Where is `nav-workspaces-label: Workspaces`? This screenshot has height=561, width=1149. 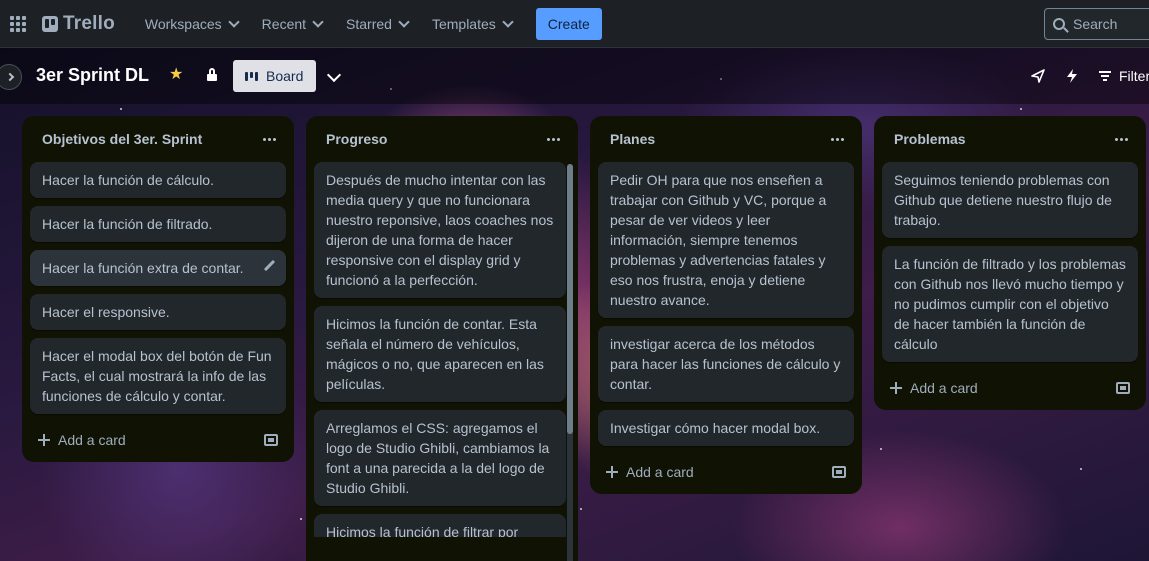 nav-workspaces-label: Workspaces is located at coordinates (183, 23).